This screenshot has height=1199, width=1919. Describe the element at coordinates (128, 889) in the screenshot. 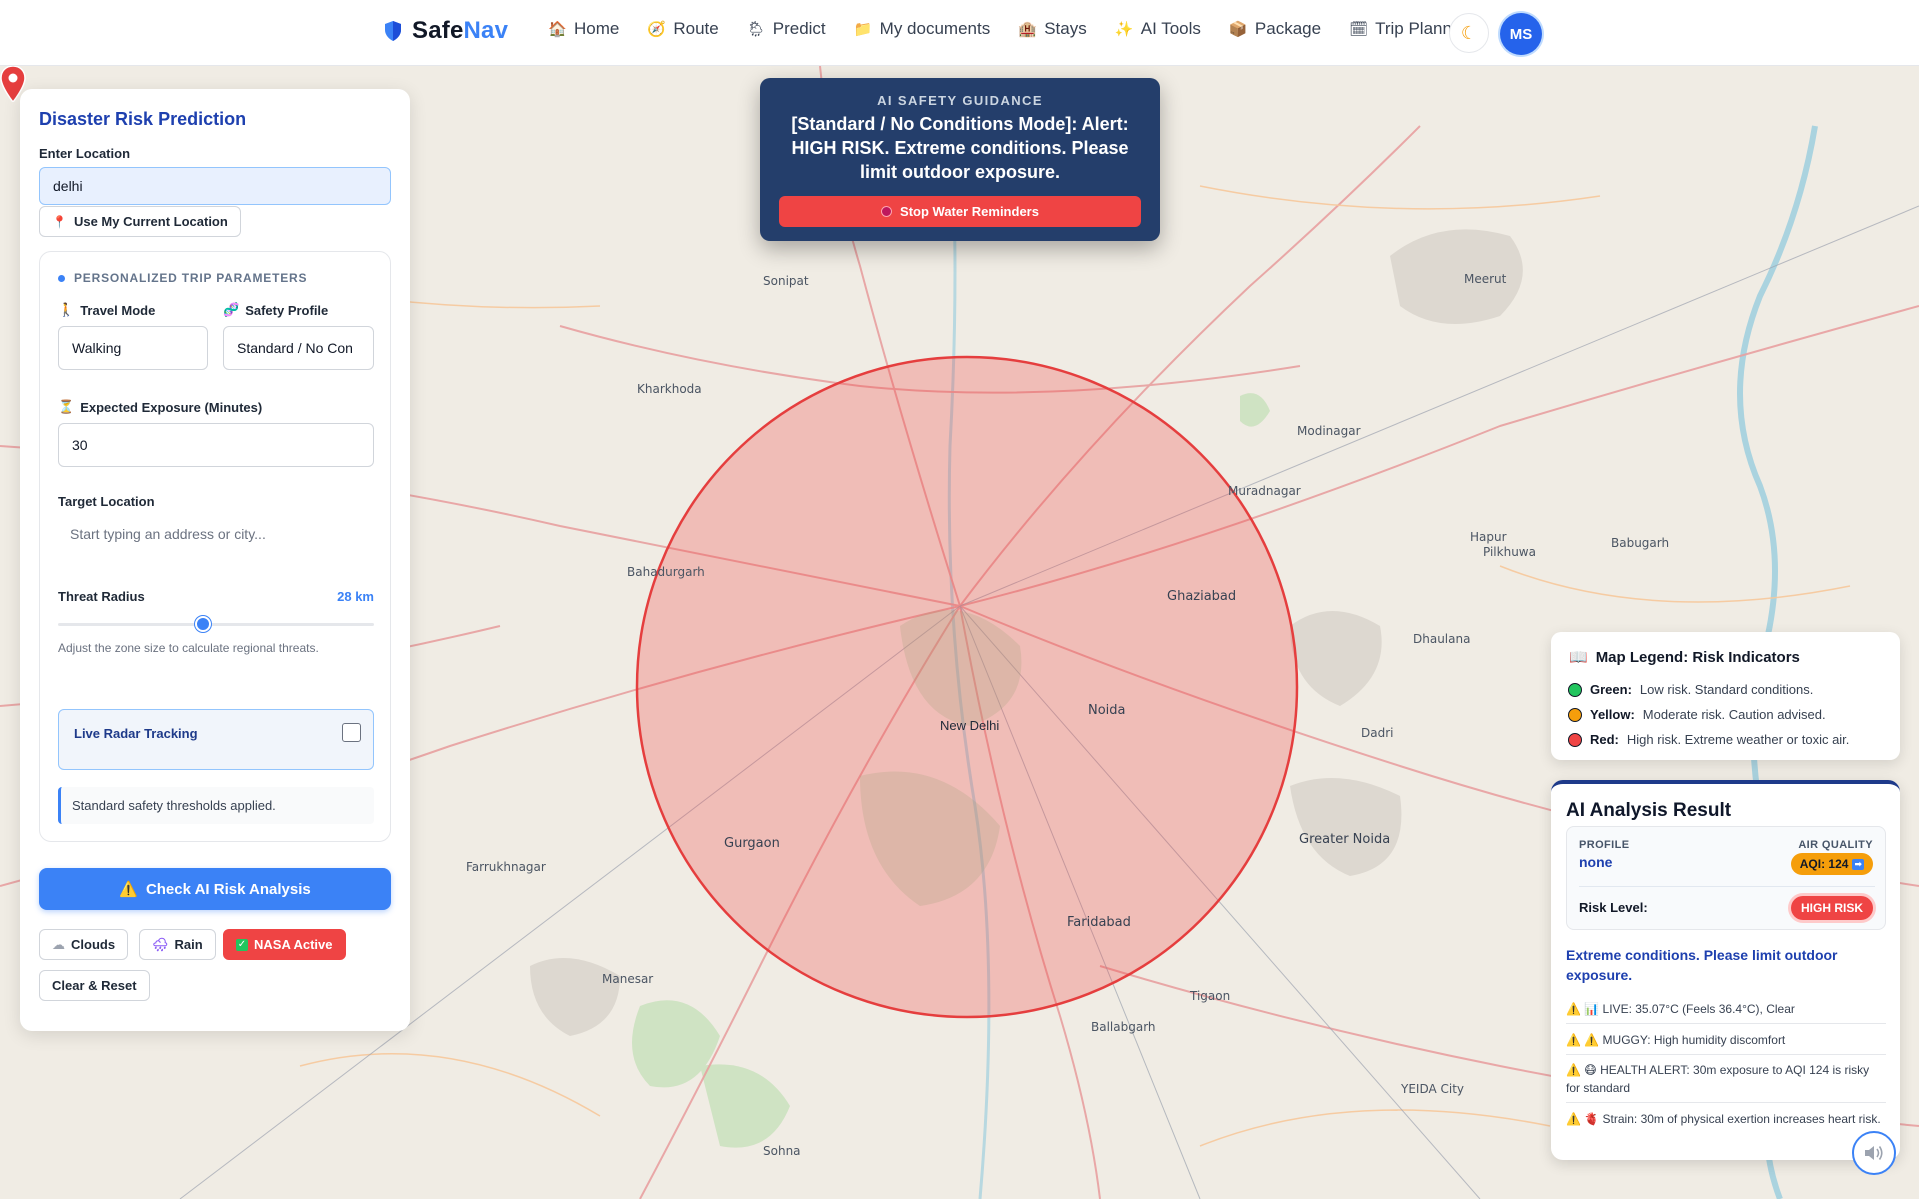

I see `warning-icon: ⚠️` at that location.